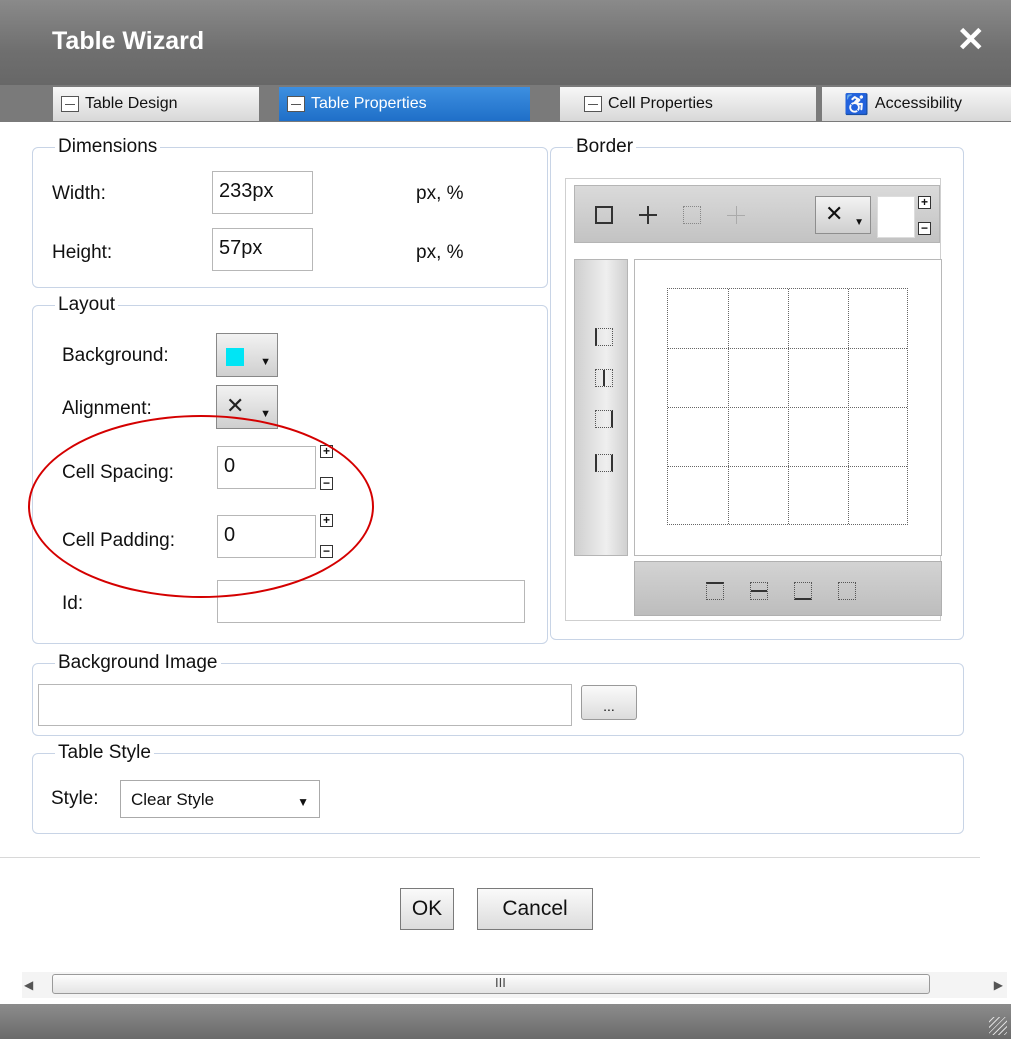 The height and width of the screenshot is (1039, 1011). What do you see at coordinates (369, 103) in the screenshot?
I see `tab-label: Table Properties` at bounding box center [369, 103].